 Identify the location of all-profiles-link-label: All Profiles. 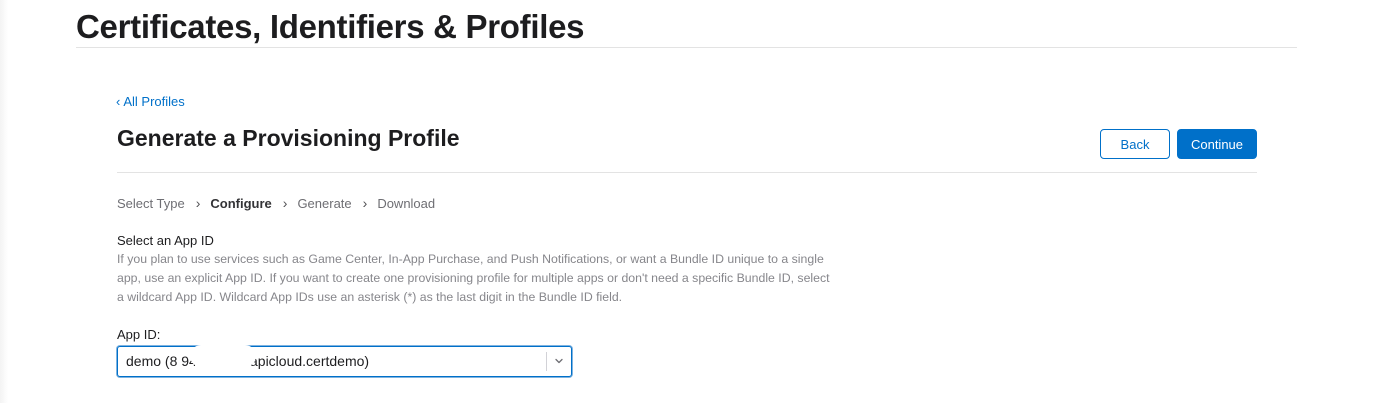
(154, 101).